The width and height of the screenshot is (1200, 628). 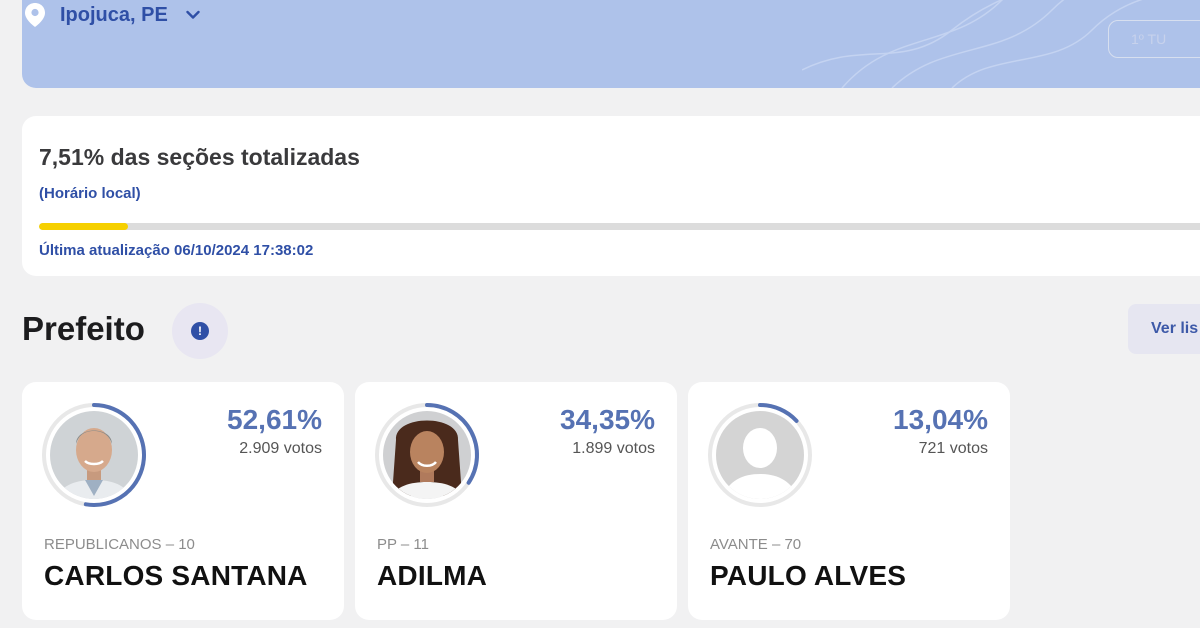 I want to click on local-time-link: (Horário local), so click(x=90, y=193).